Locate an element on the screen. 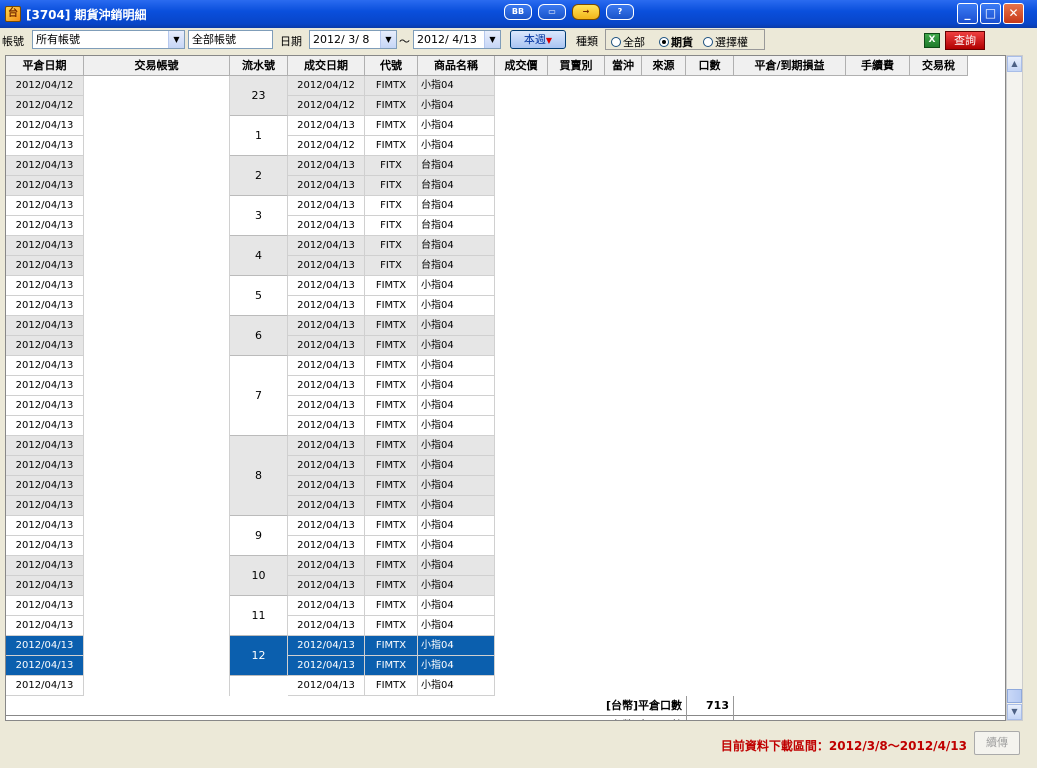 This screenshot has width=1037, height=768. sequence-cell: 9 is located at coordinates (259, 536).